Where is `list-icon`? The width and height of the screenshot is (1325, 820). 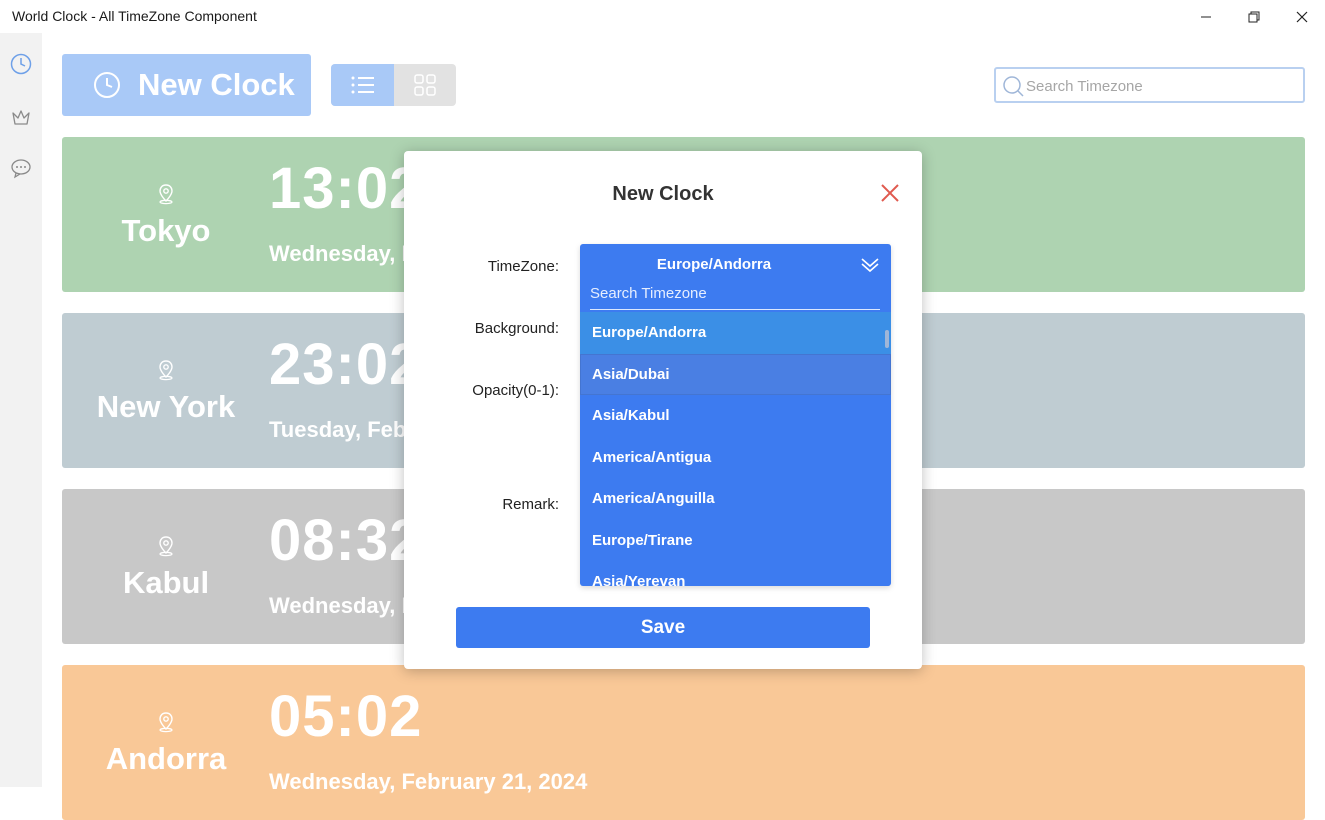 list-icon is located at coordinates (362, 85).